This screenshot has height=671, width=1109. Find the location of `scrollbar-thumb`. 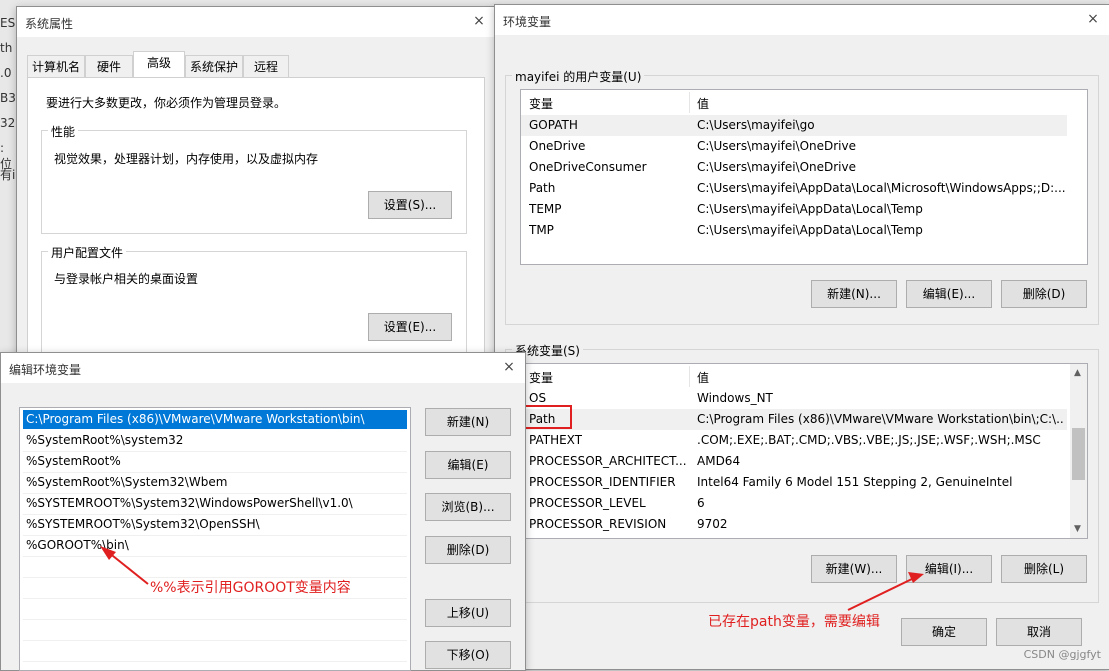

scrollbar-thumb is located at coordinates (1078, 454).